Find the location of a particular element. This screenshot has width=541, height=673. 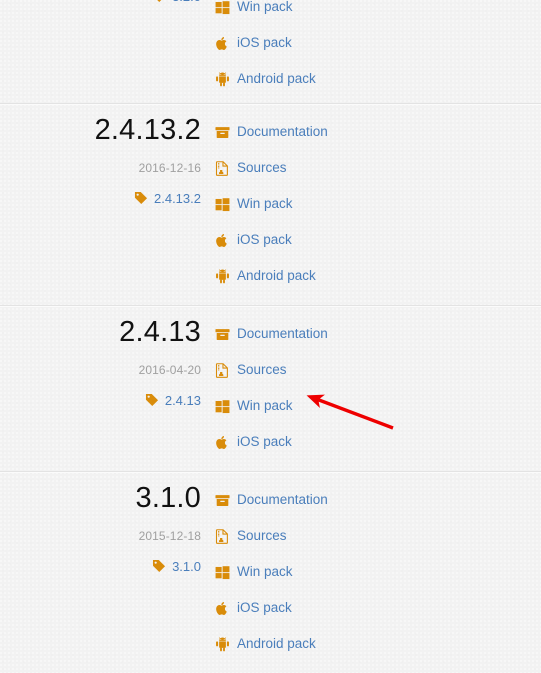

release-tag-link: 2.4.13.2 is located at coordinates (100, 198).